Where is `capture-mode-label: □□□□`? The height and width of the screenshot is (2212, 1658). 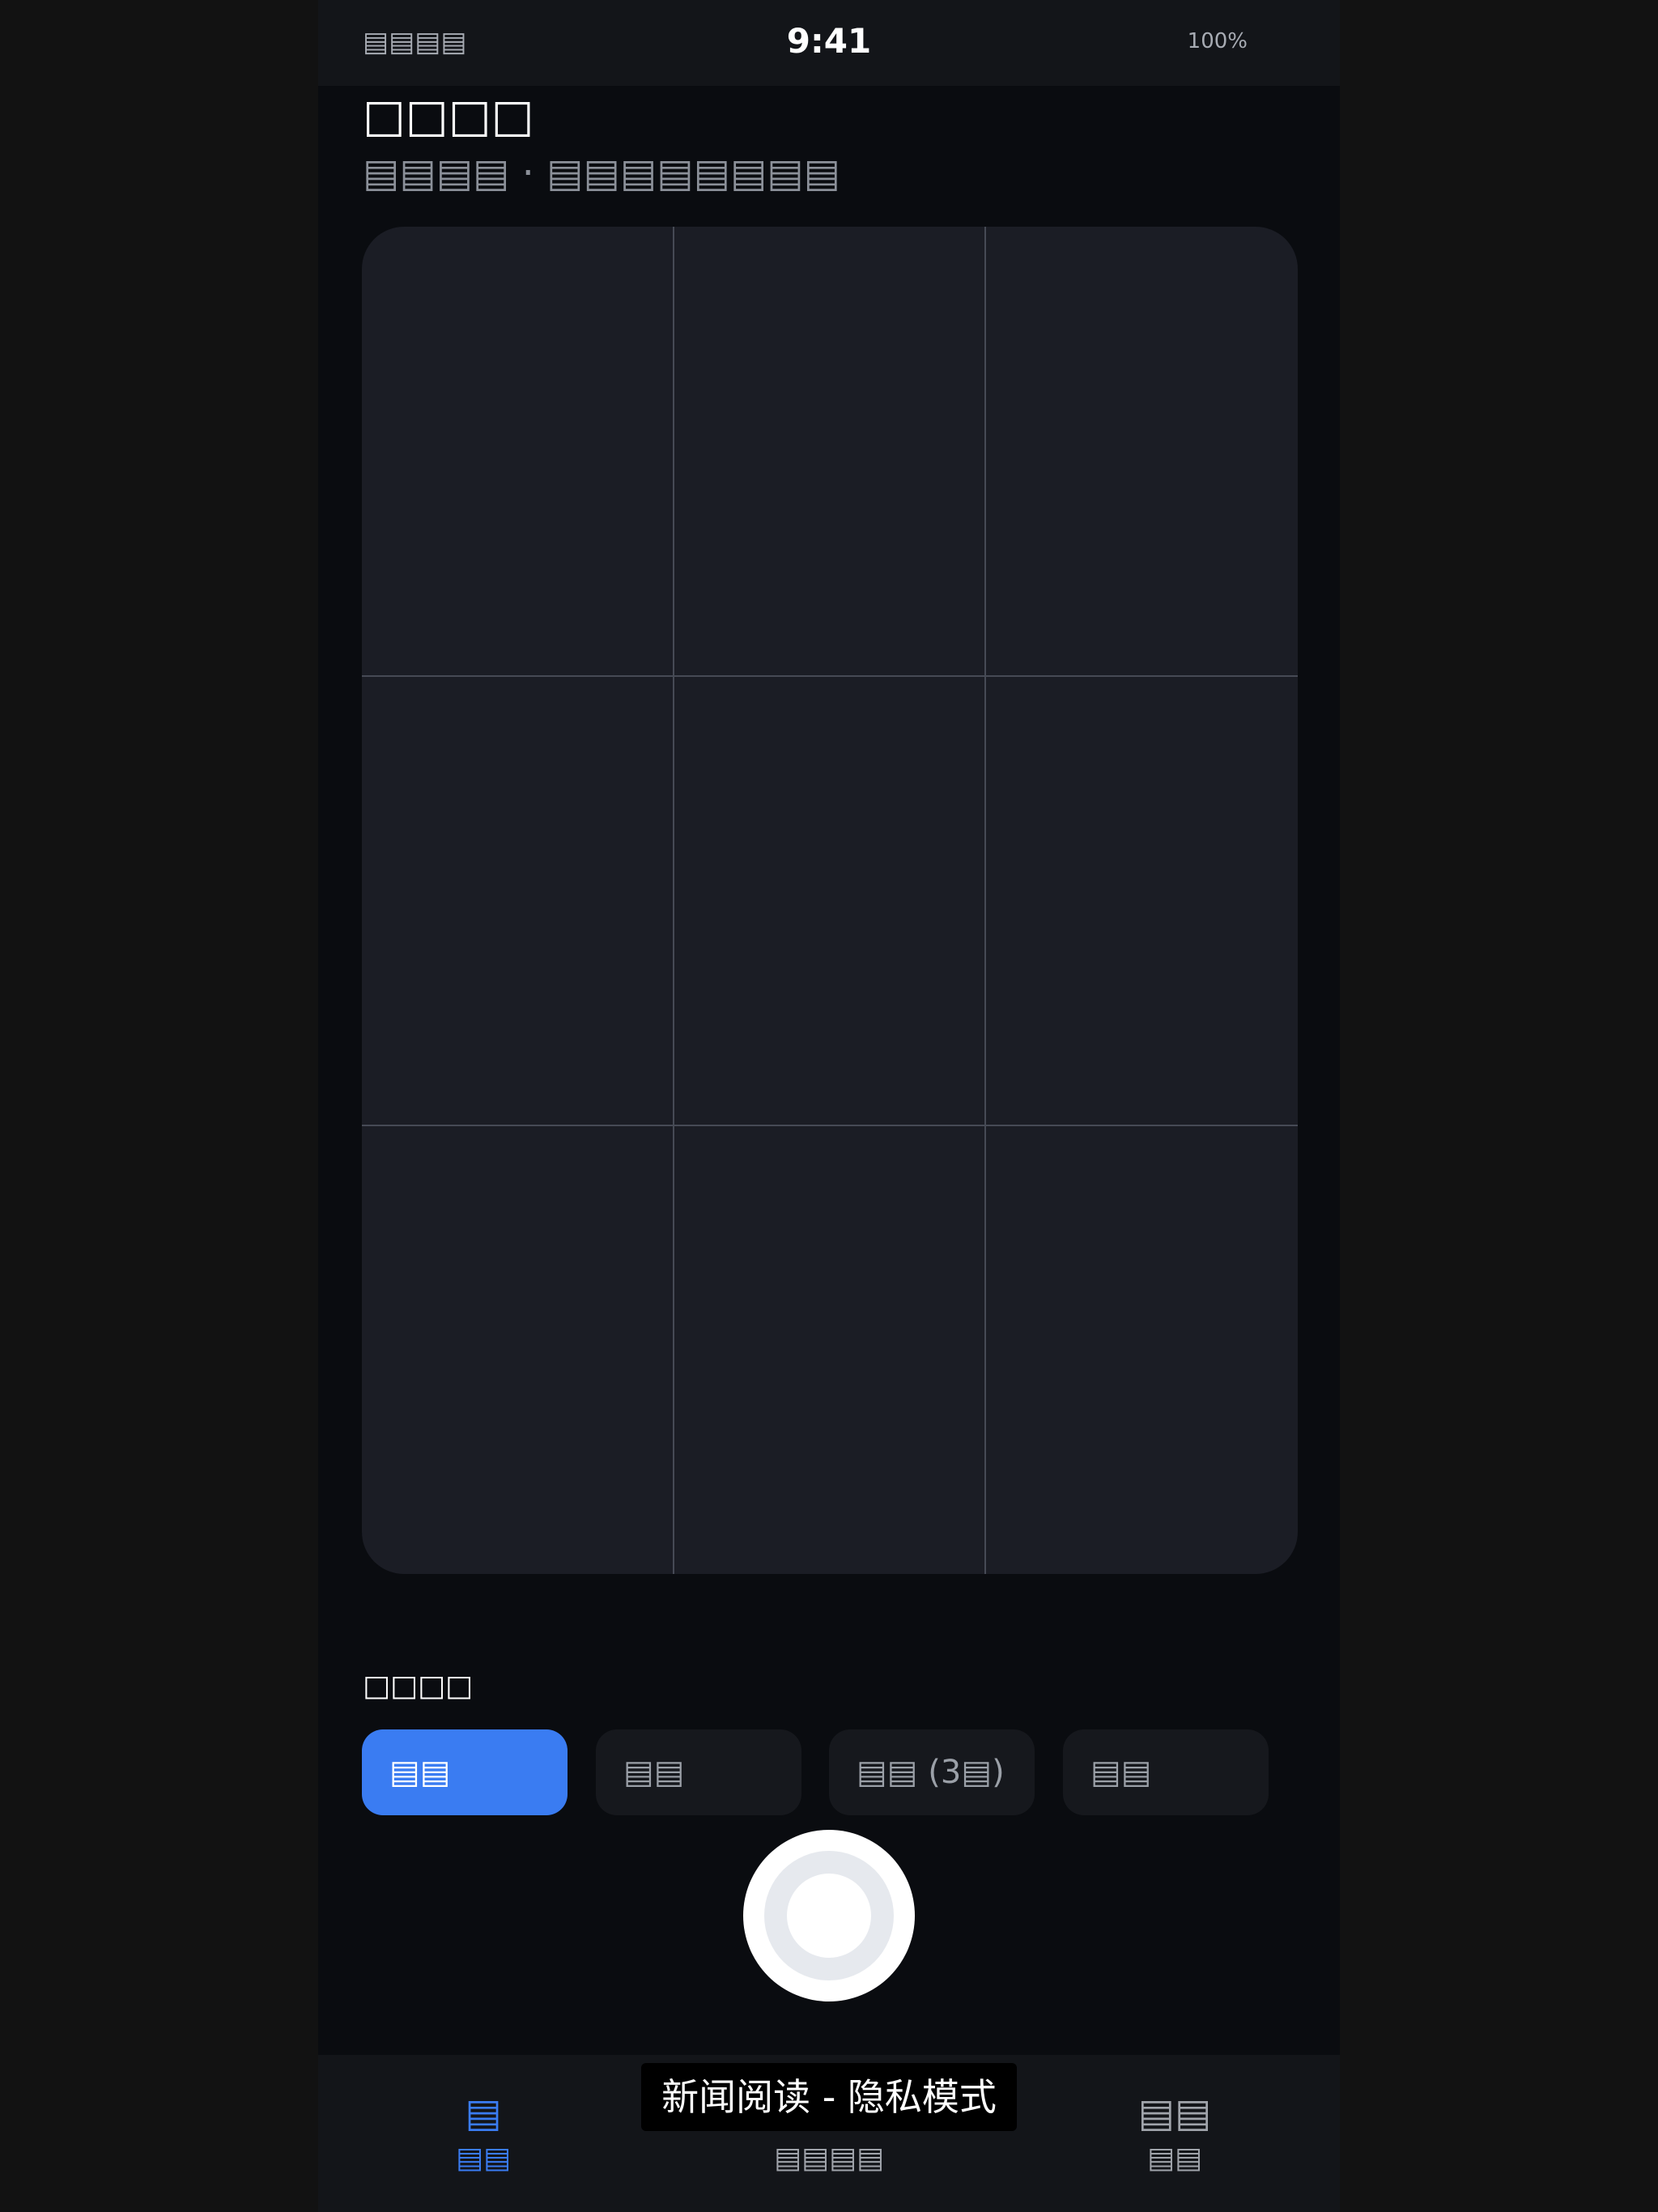
capture-mode-label: □□□□ is located at coordinates (418, 1687).